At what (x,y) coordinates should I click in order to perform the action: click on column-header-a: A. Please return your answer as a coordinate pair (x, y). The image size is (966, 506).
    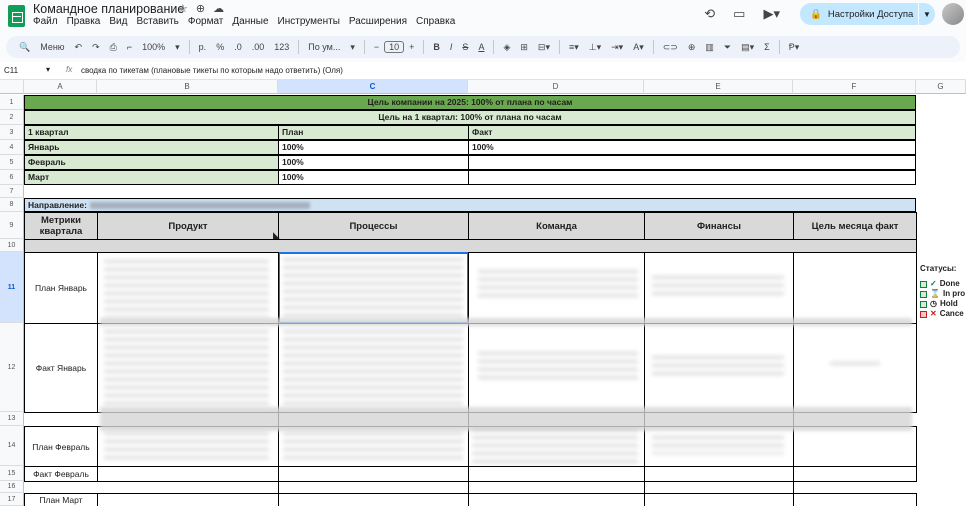
    Looking at the image, I should click on (60, 87).